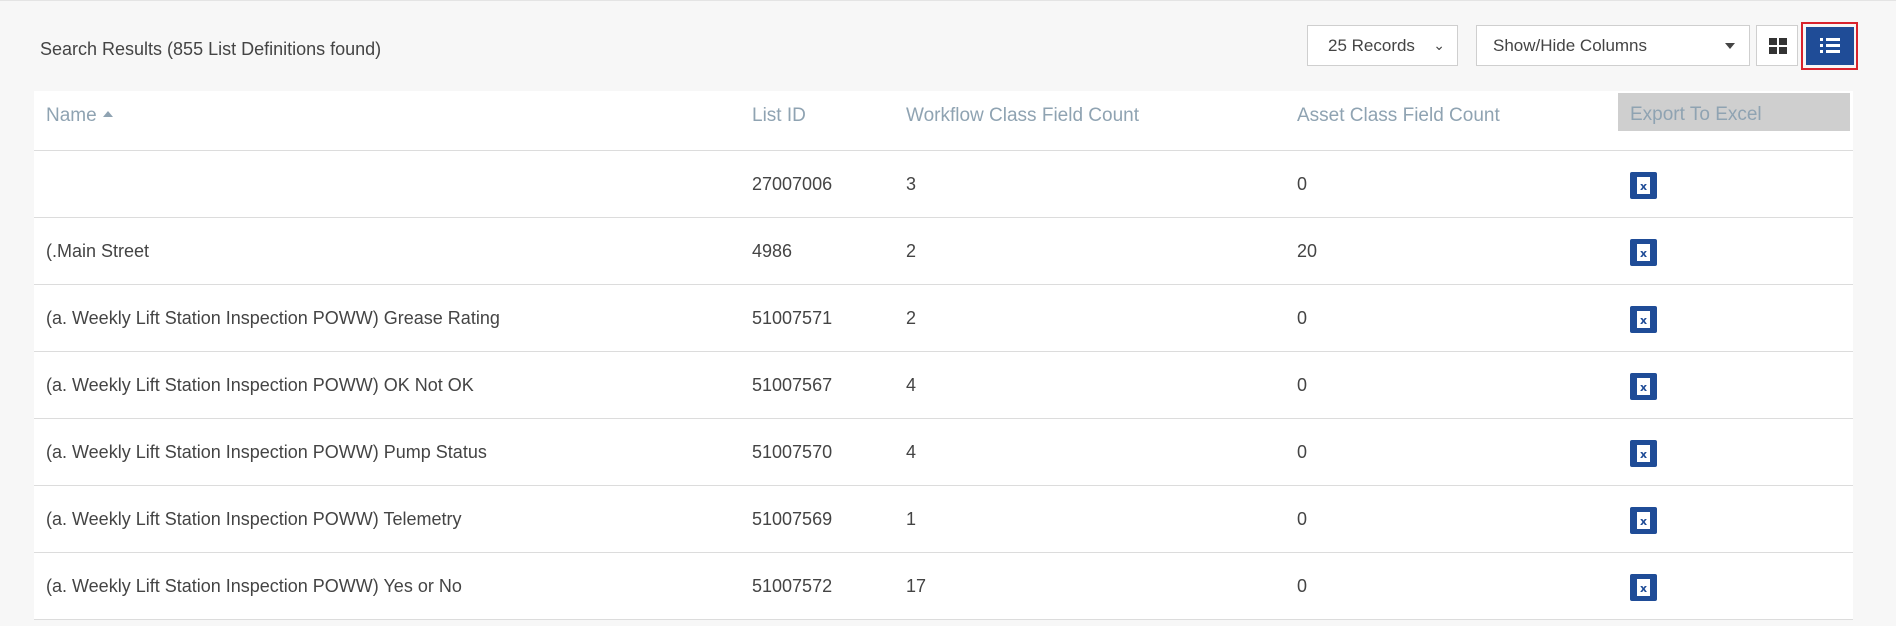  What do you see at coordinates (1371, 45) in the screenshot?
I see `records-per-page-value: 25 Records` at bounding box center [1371, 45].